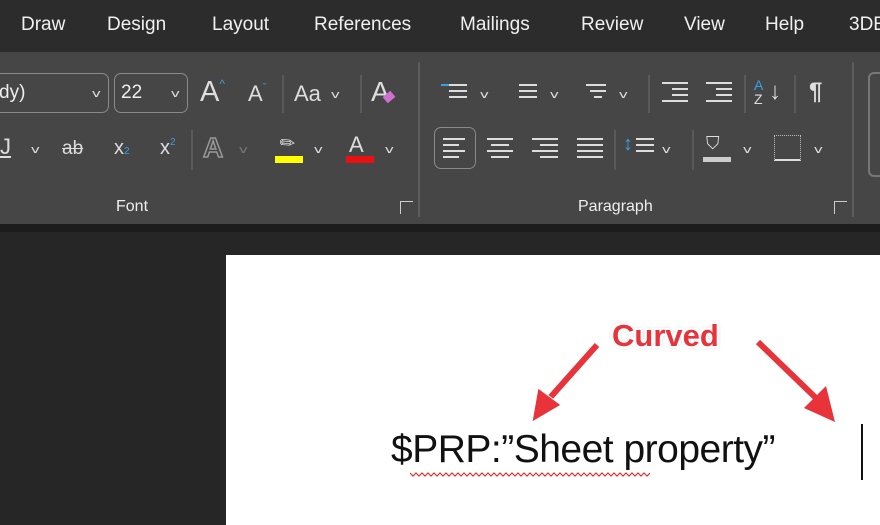 Image resolution: width=880 pixels, height=525 pixels. I want to click on arrow-right, so click(795, 380).